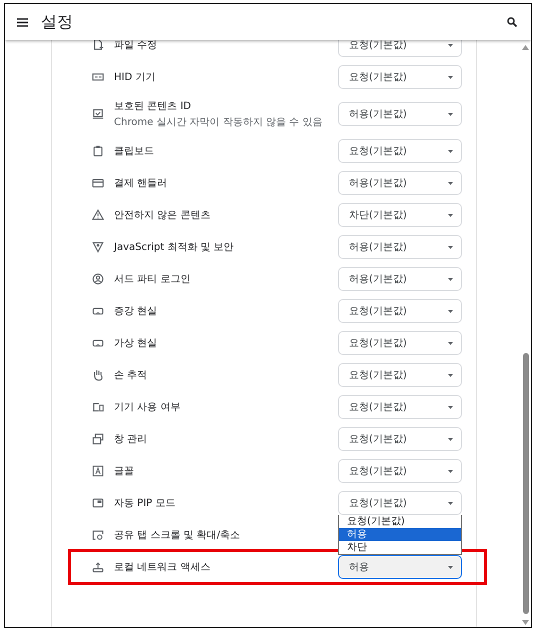 This screenshot has height=632, width=536. I want to click on page-title: 설정, so click(57, 22).